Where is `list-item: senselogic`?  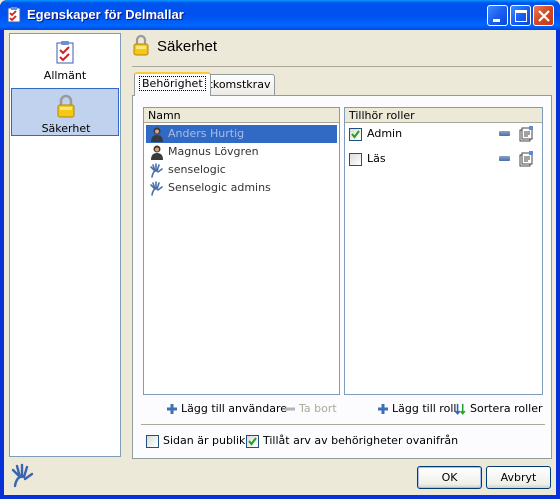 list-item: senselogic is located at coordinates (241, 170).